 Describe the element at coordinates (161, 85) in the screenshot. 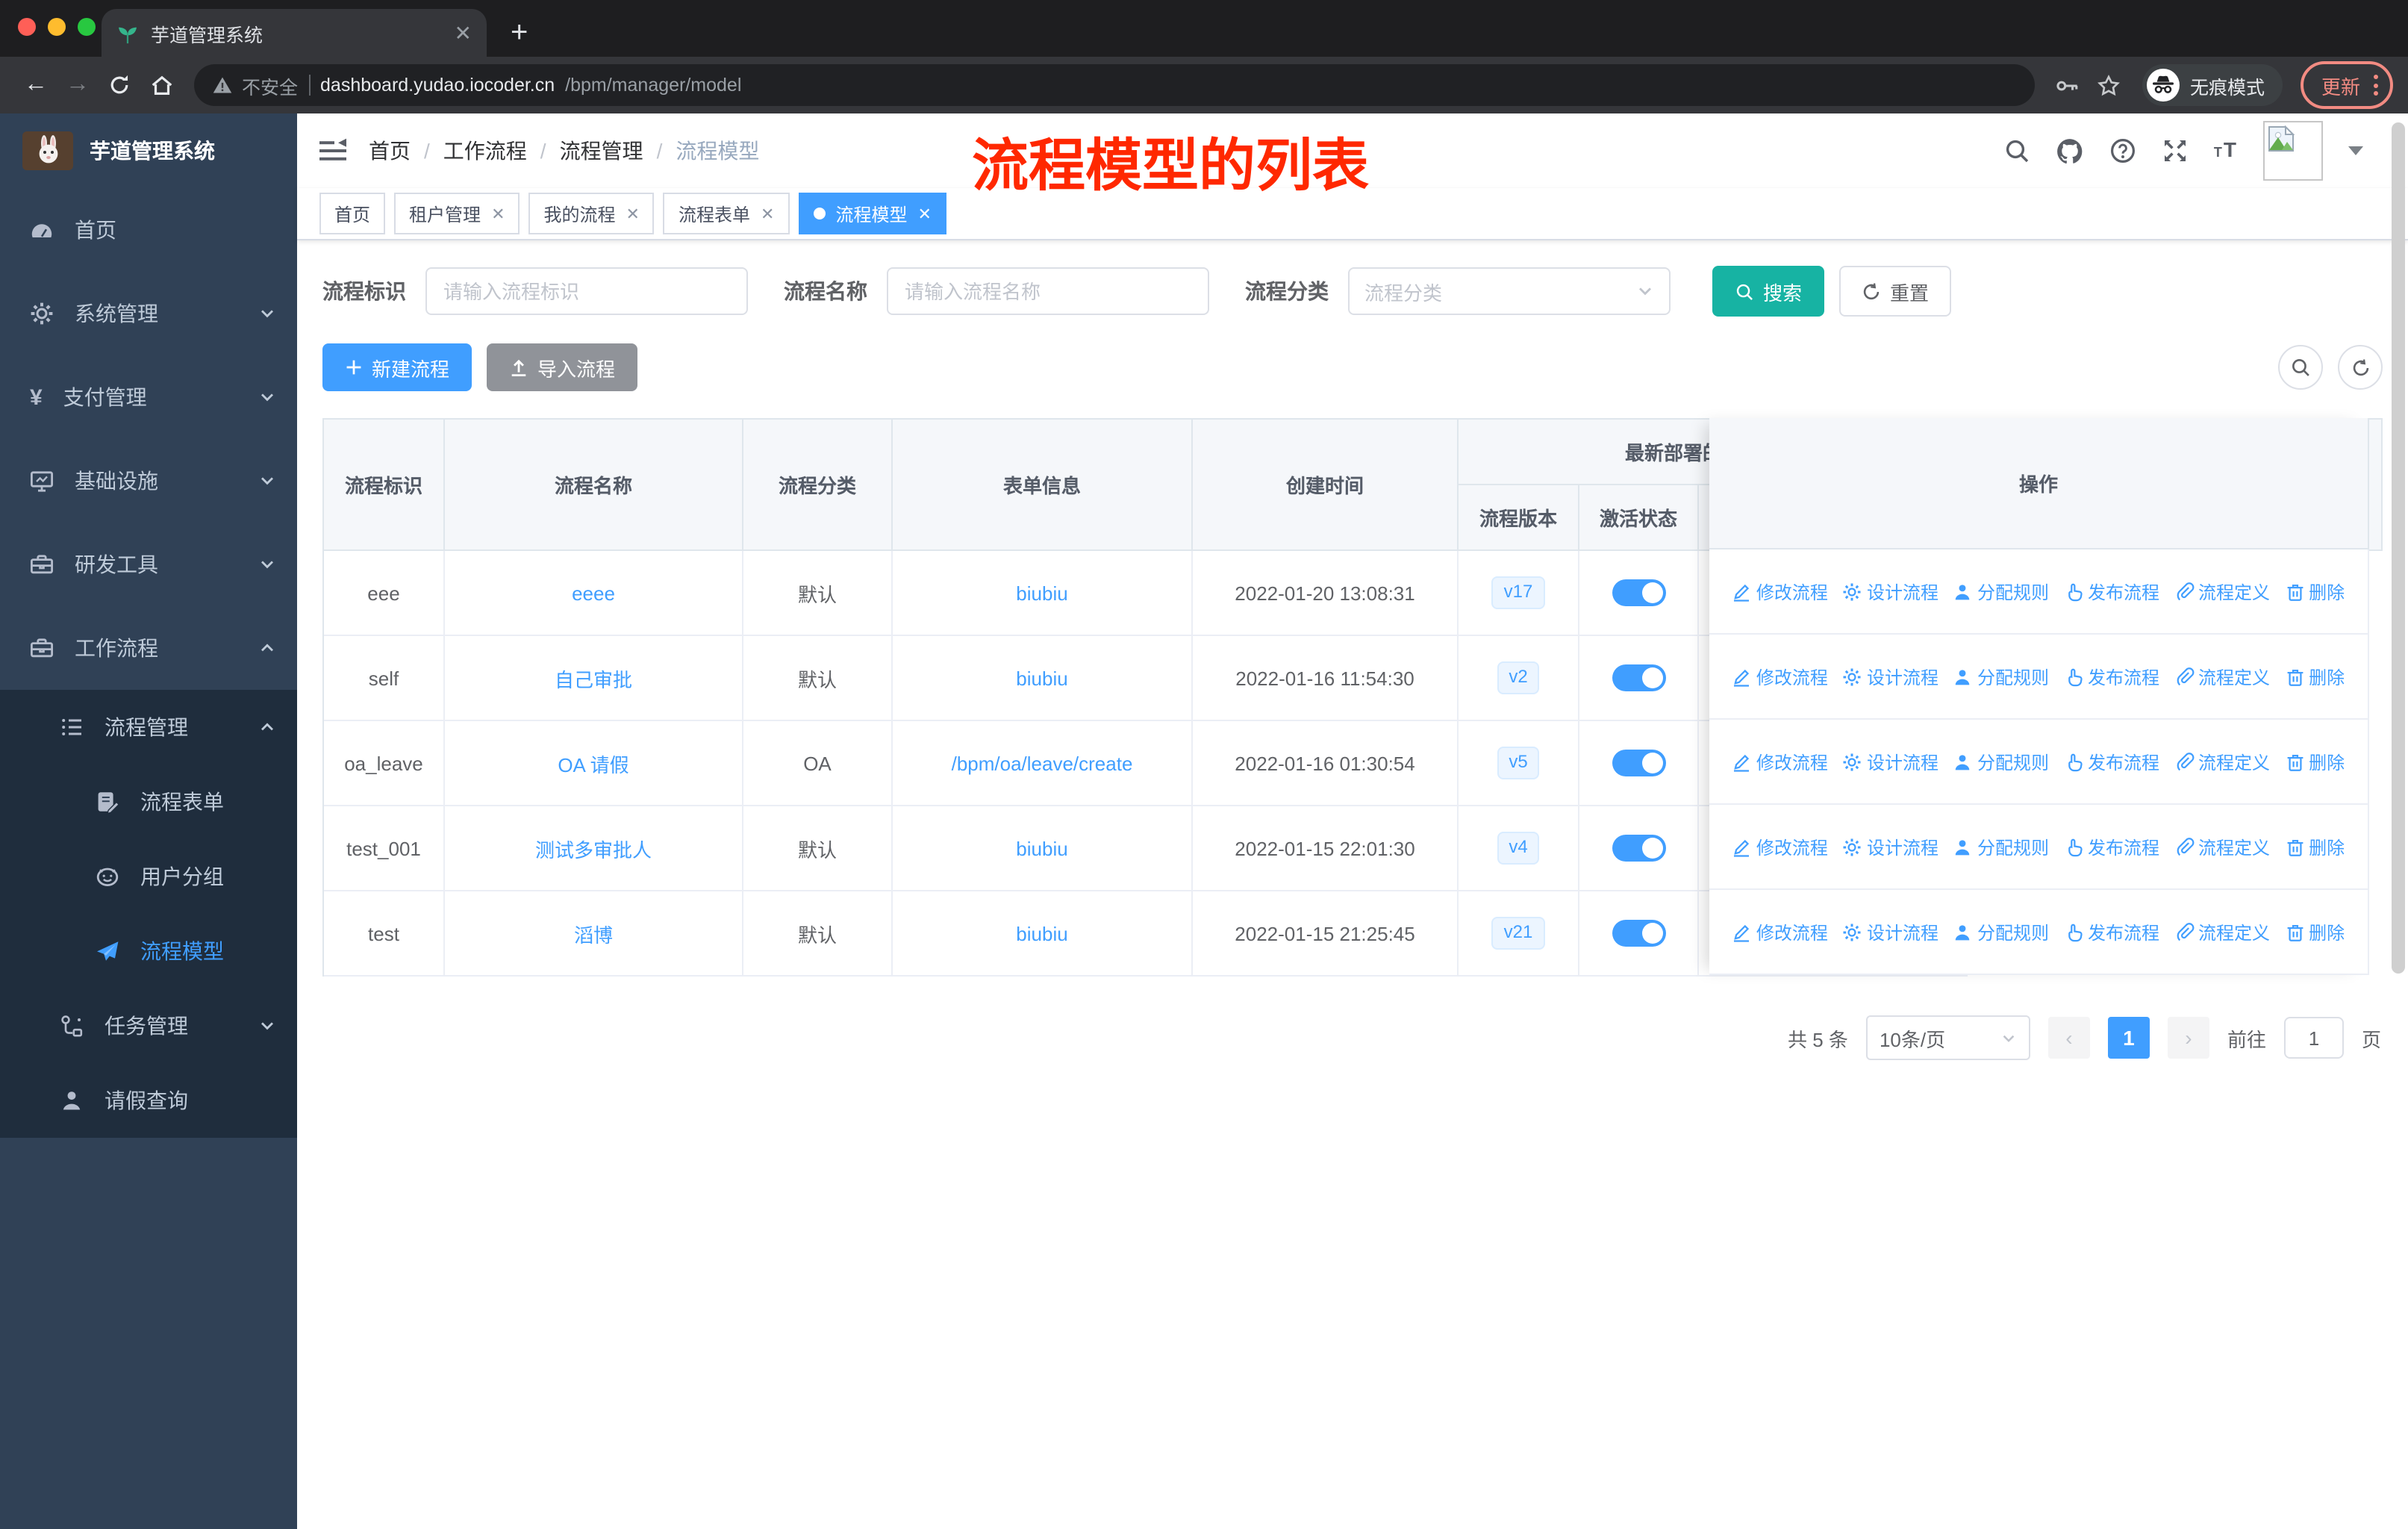

I see `home-button` at that location.